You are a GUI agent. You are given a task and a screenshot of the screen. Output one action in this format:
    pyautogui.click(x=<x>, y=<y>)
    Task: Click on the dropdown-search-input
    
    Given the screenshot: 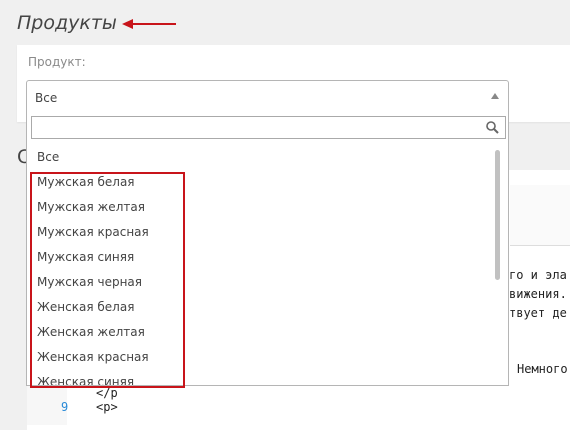 What is the action you would take?
    pyautogui.click(x=268, y=127)
    